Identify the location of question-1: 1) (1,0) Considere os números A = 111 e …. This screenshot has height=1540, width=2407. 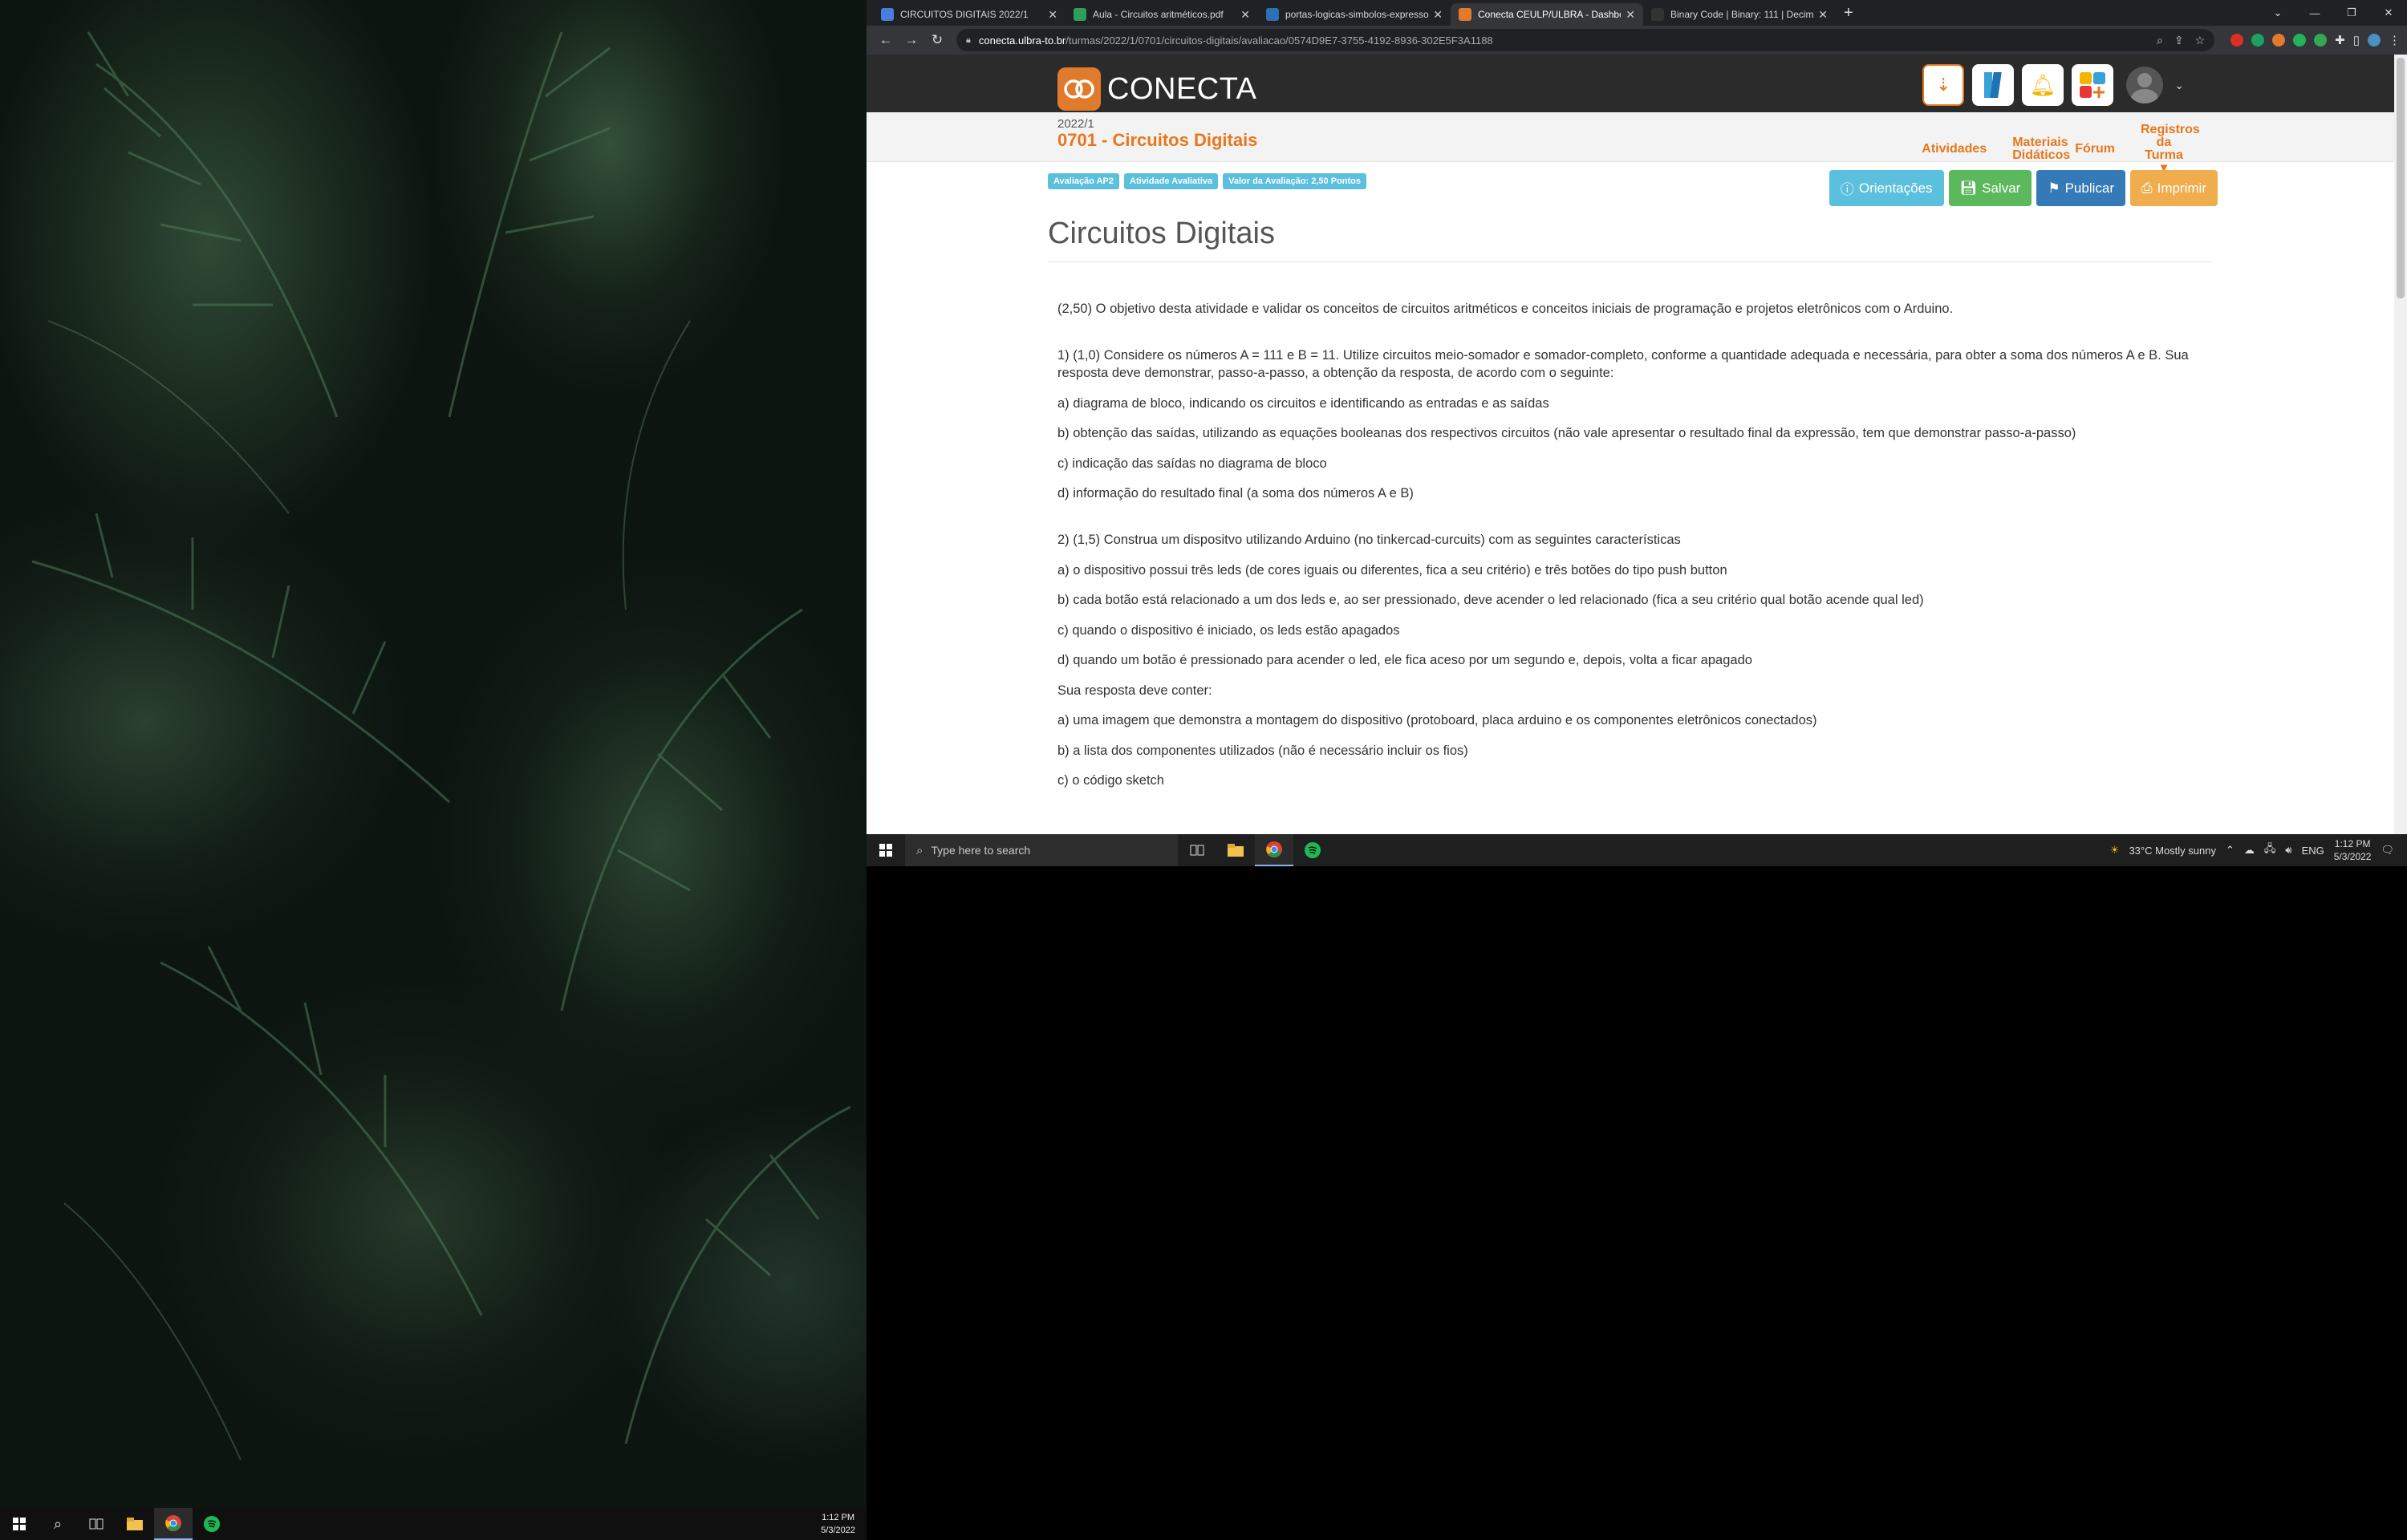
(1623, 364).